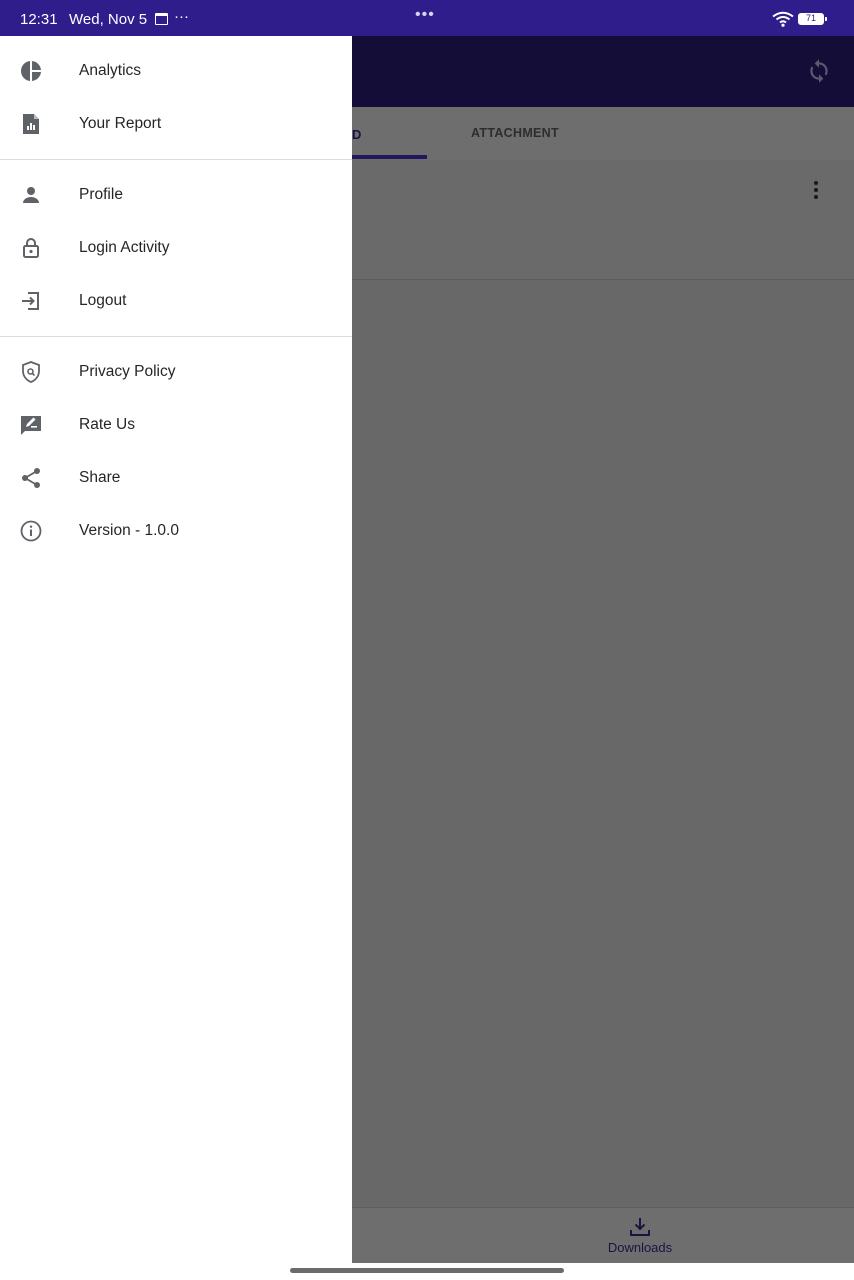 Image resolution: width=854 pixels, height=1280 pixels. What do you see at coordinates (108, 19) in the screenshot?
I see `status-date: Wed, Nov 5` at bounding box center [108, 19].